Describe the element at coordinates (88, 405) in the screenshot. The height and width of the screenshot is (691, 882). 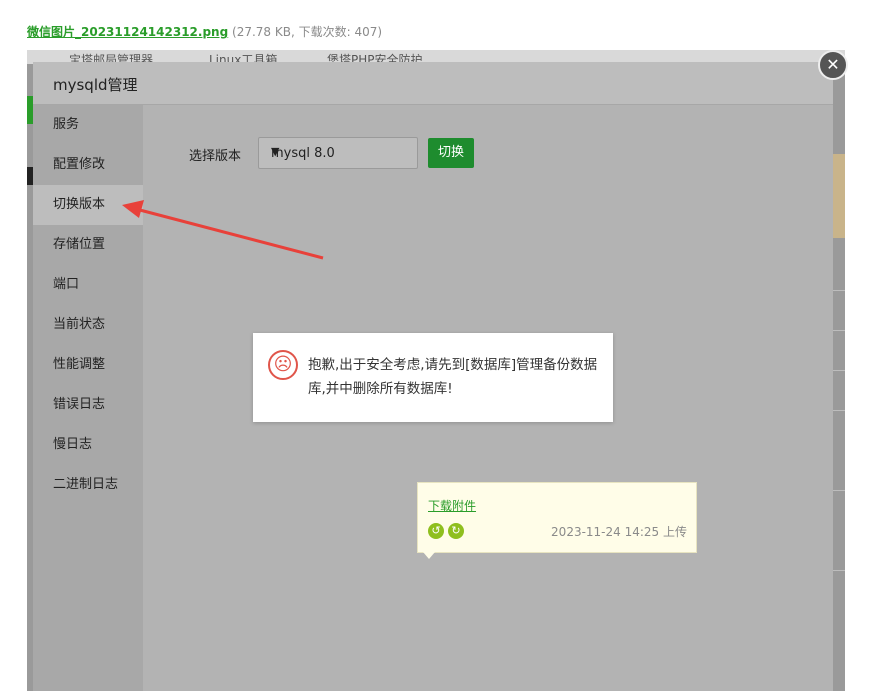
I see `sidebar-item-error-log: 错误日志` at that location.